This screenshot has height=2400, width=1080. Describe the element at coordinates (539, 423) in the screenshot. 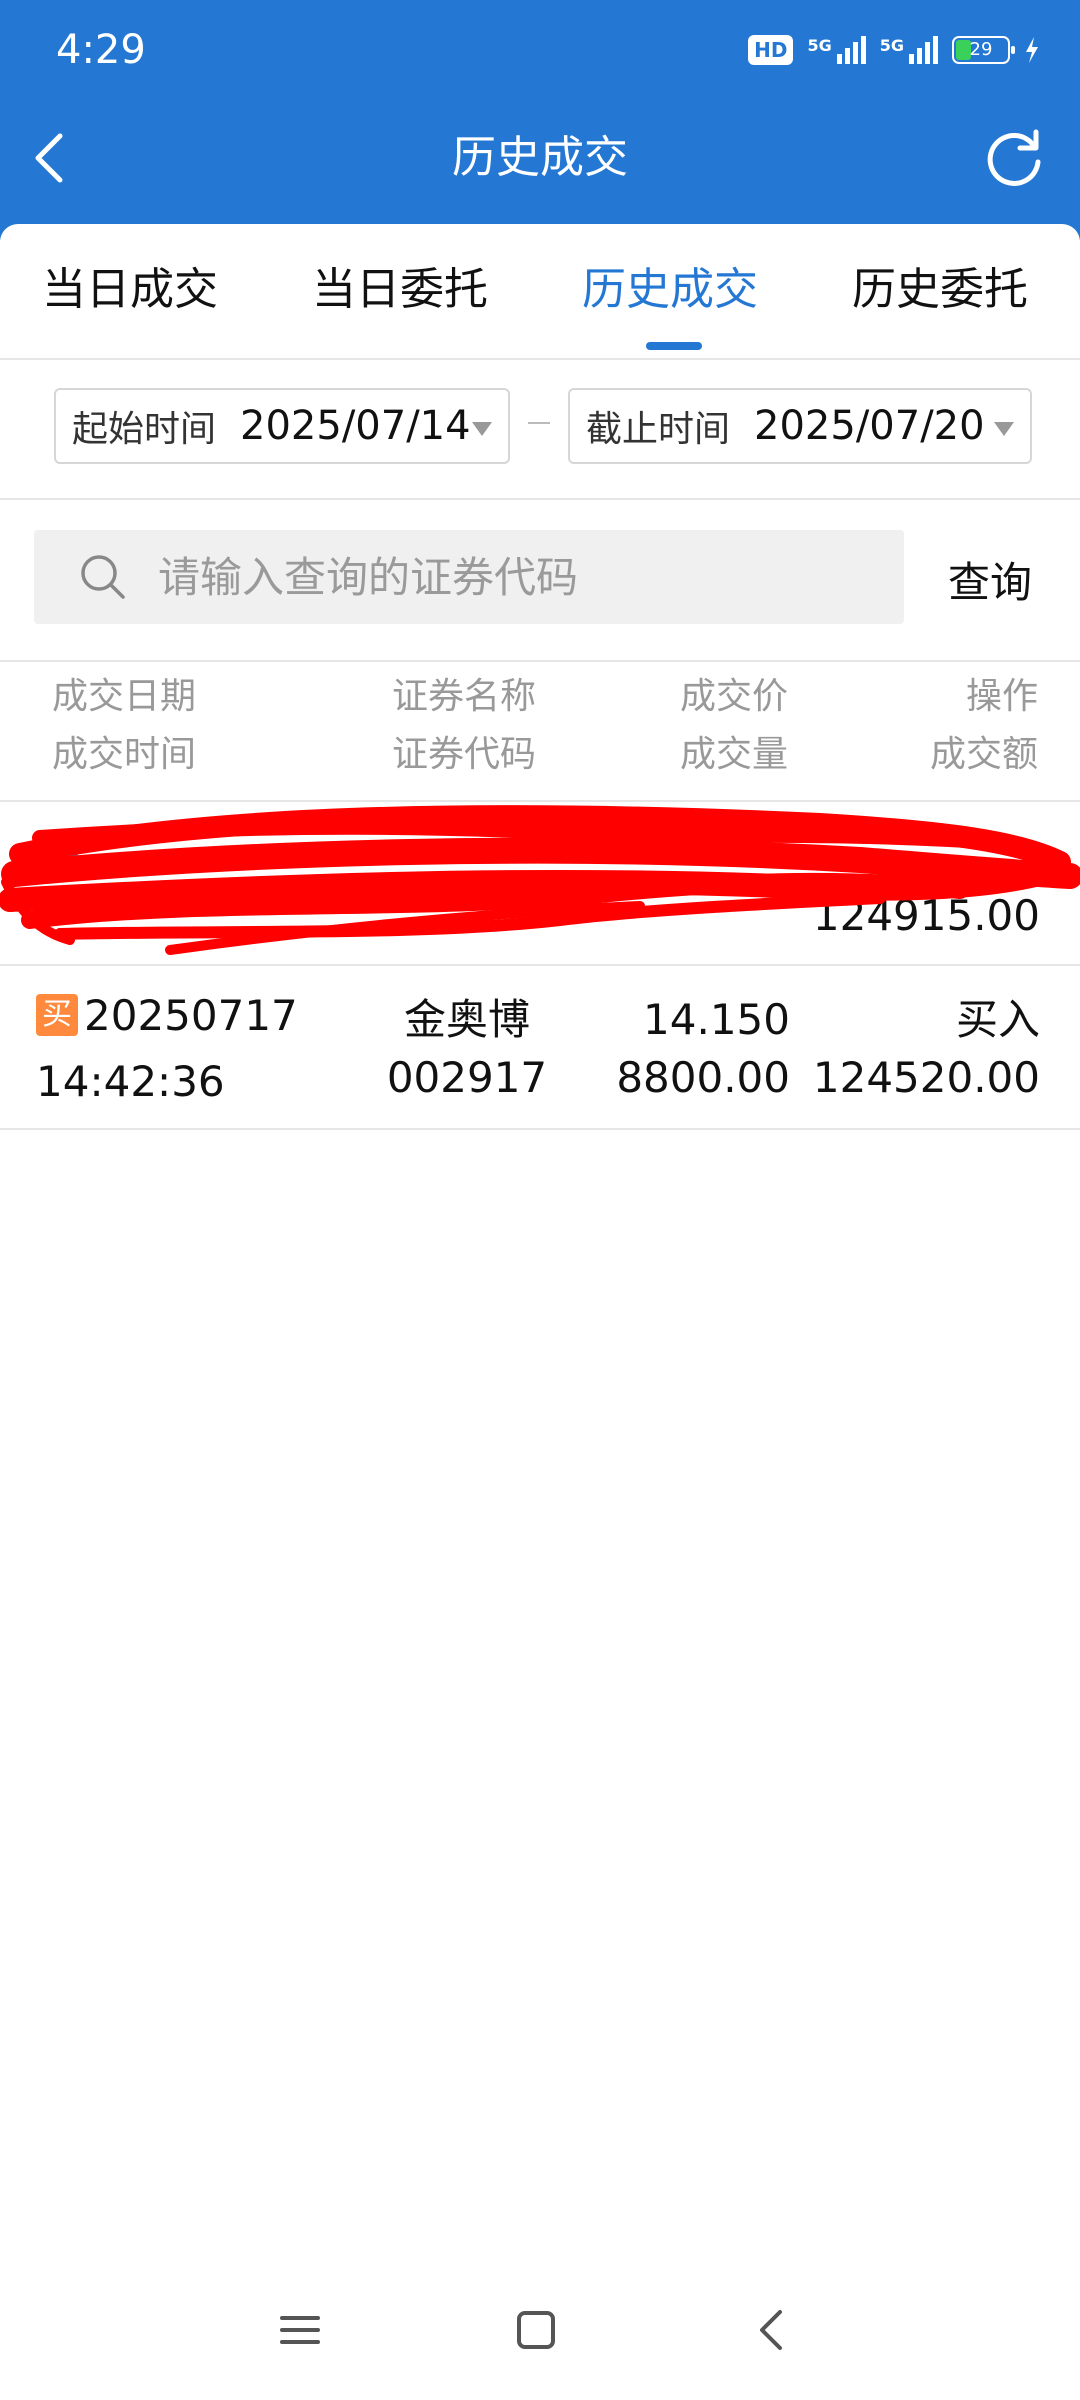

I see `range-separator` at that location.